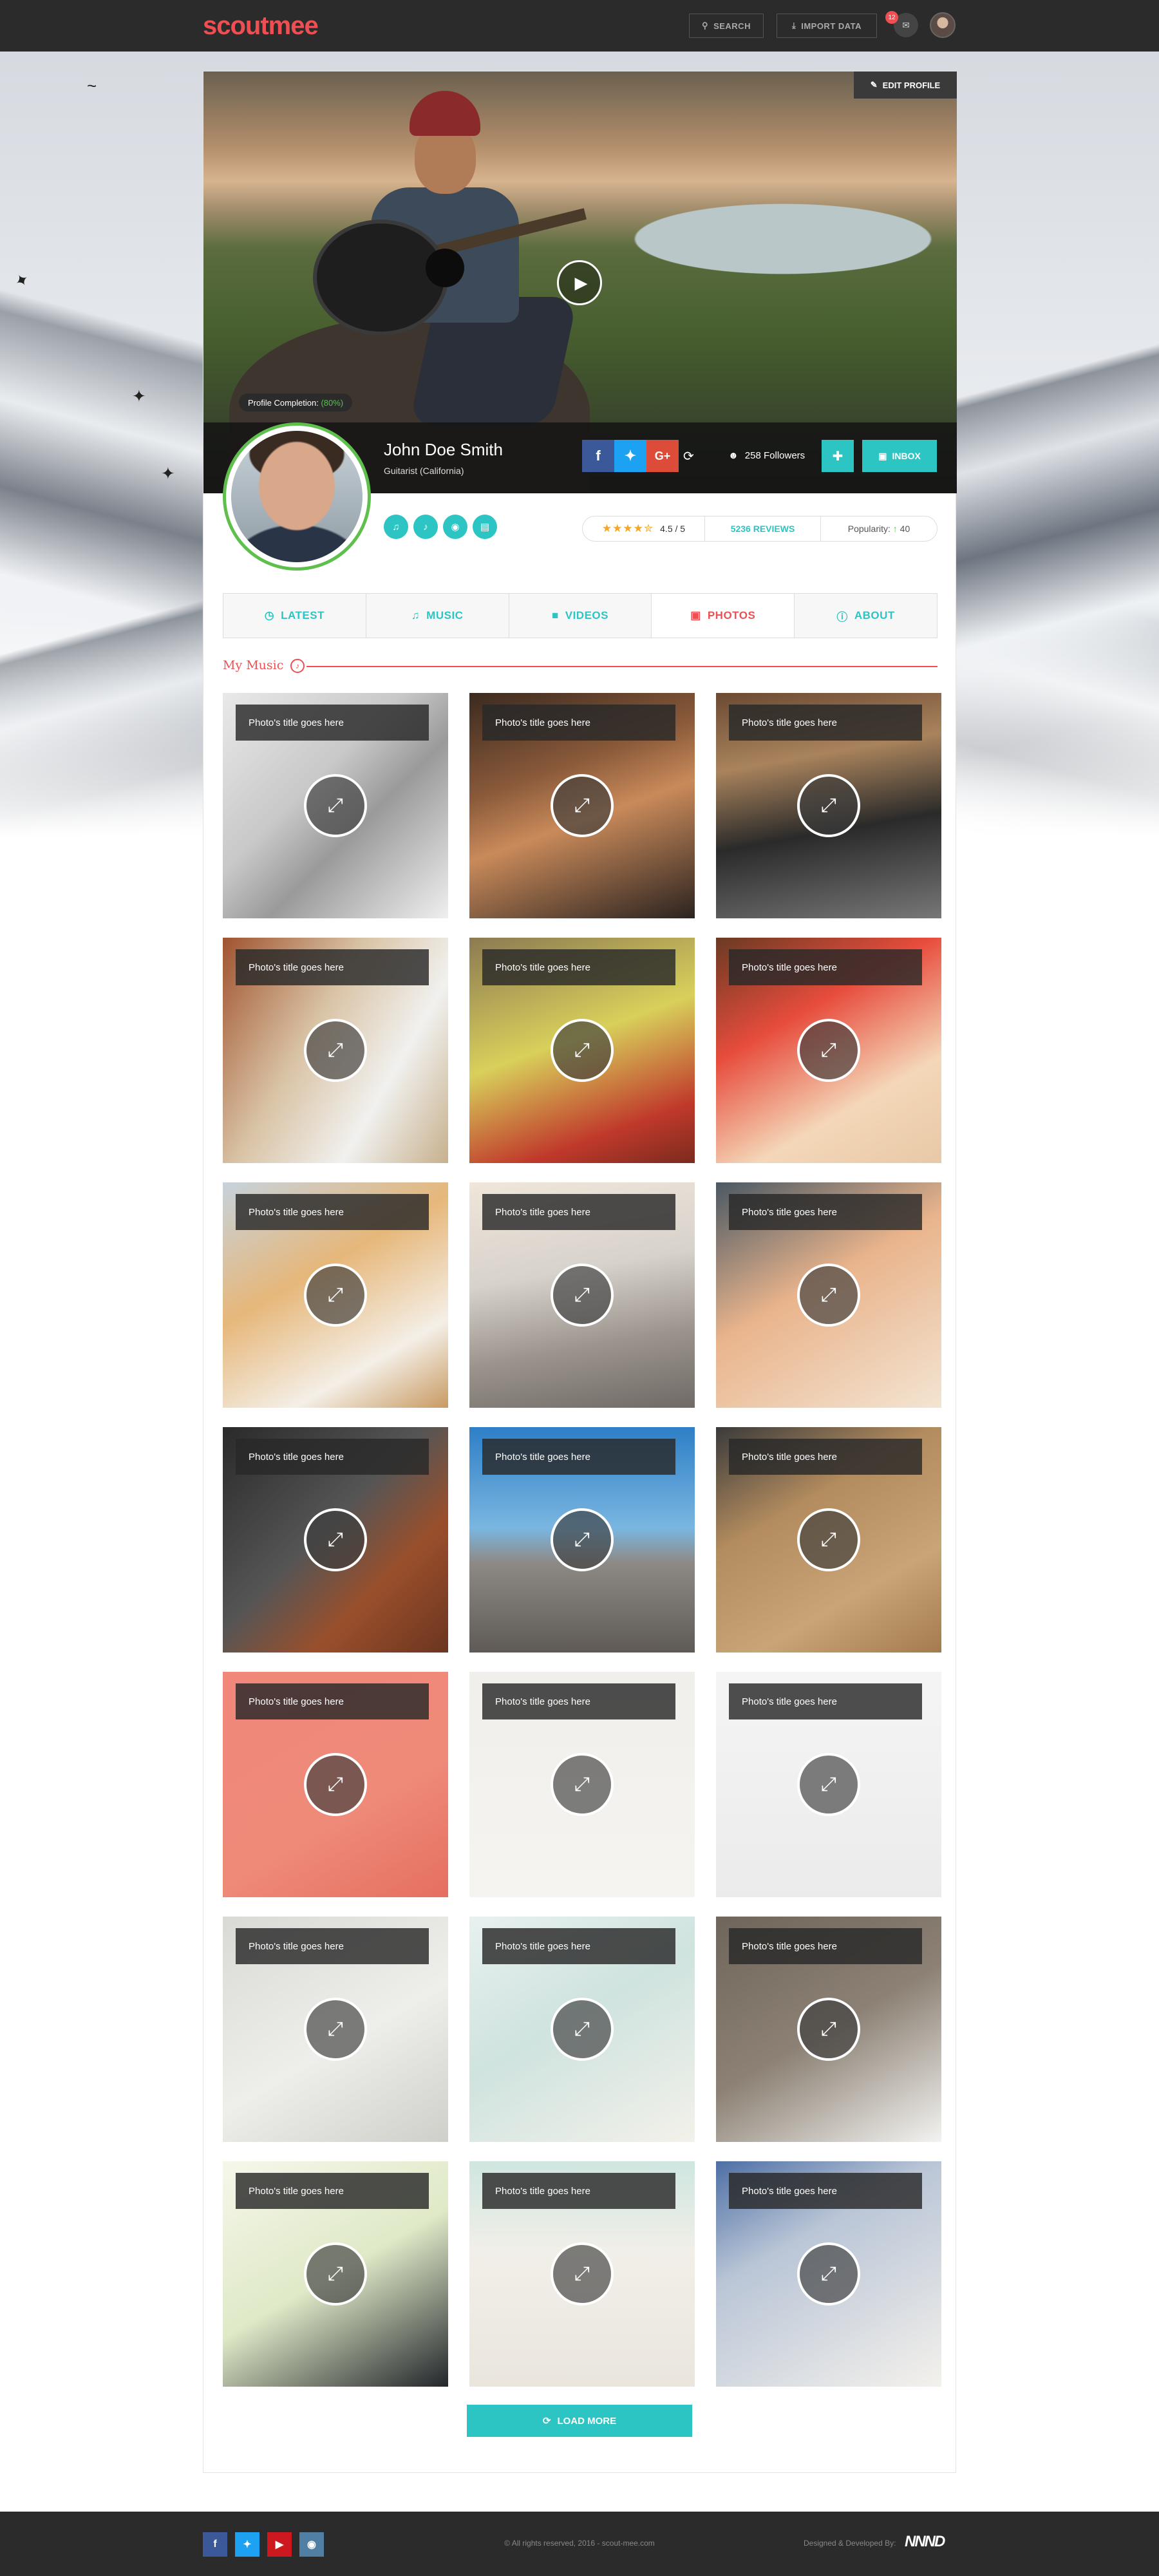  I want to click on reviews-link: 5236 REVIEWS, so click(763, 528).